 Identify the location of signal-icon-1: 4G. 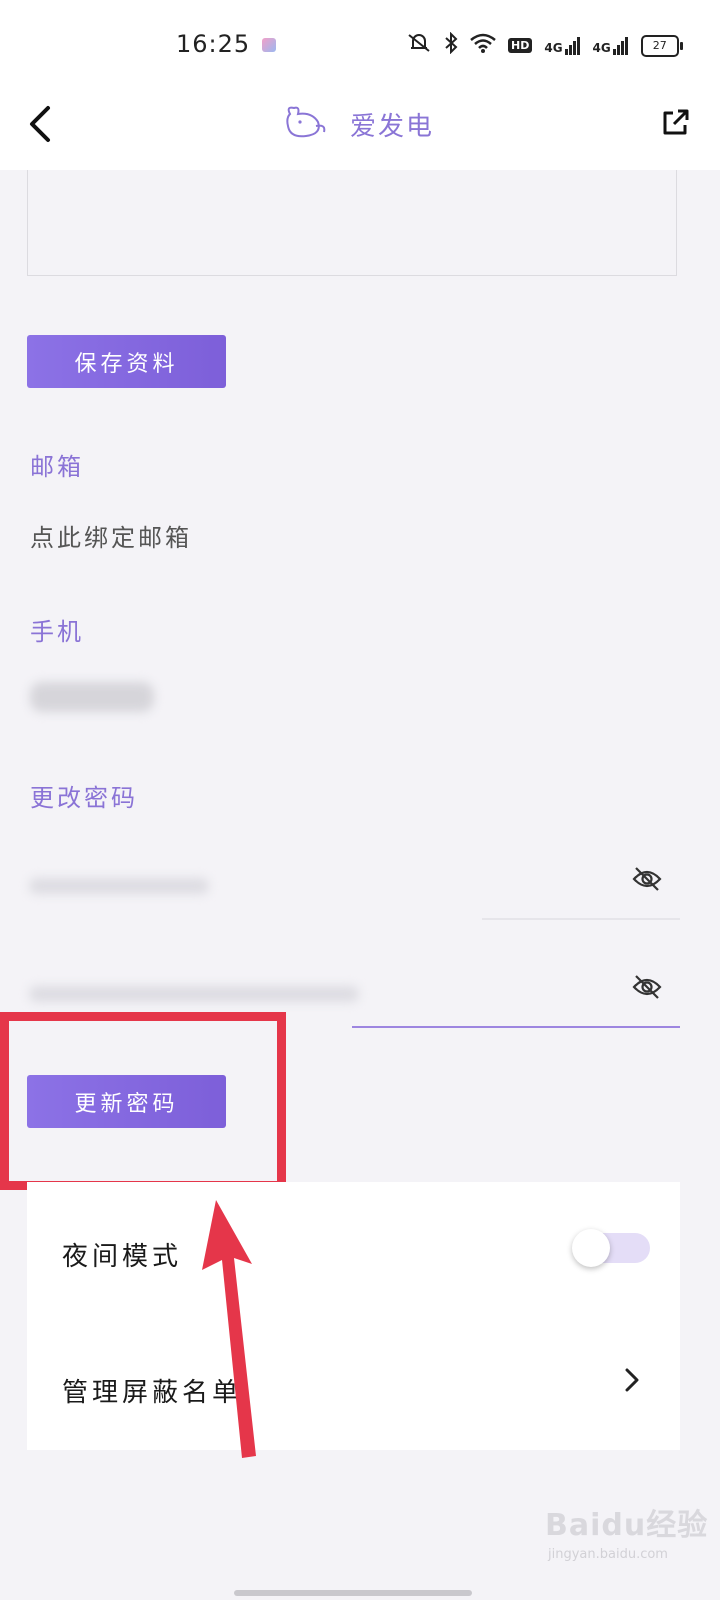
(562, 45).